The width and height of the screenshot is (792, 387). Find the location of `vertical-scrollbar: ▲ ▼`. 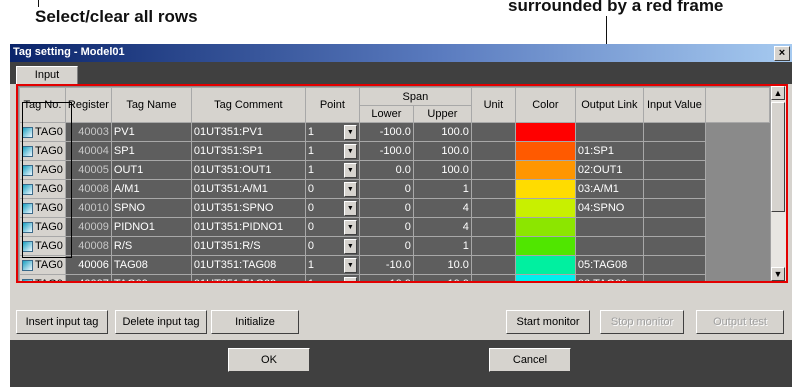

vertical-scrollbar: ▲ ▼ is located at coordinates (778, 183).